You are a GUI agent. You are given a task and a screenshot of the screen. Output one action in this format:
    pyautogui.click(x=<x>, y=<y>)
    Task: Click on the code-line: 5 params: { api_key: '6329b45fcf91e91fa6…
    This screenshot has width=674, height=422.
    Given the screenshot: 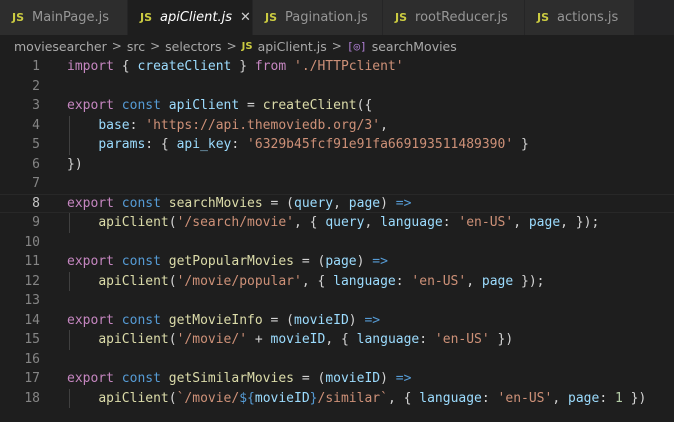 What is the action you would take?
    pyautogui.click(x=337, y=144)
    